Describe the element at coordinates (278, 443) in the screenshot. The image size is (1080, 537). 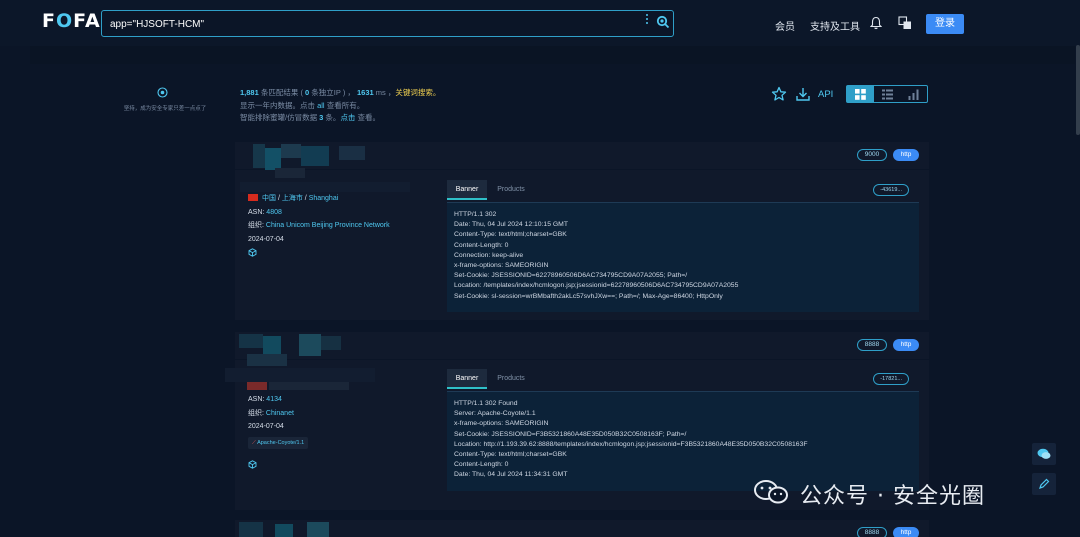
I see `tech-tag: ⟋ Apache-Coyote/1.1` at that location.